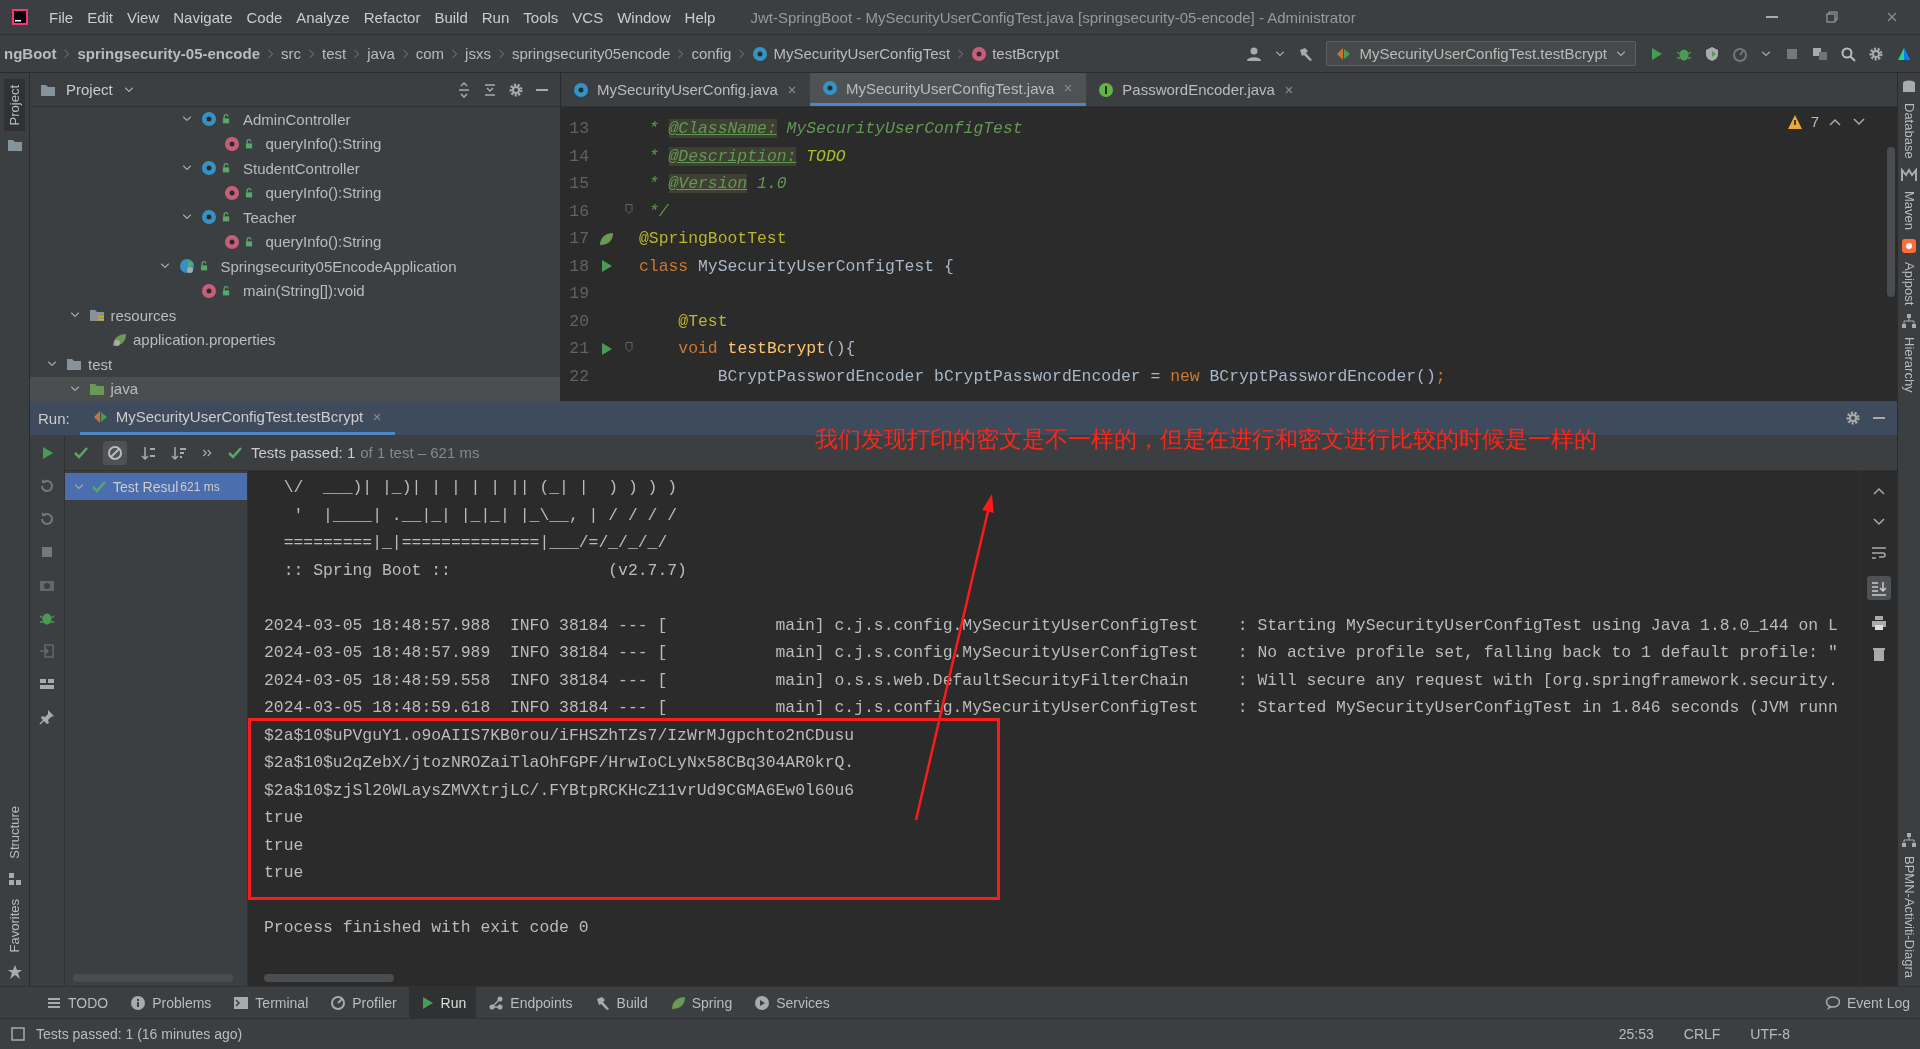  What do you see at coordinates (100, 17) in the screenshot?
I see `menu-item: Edit` at bounding box center [100, 17].